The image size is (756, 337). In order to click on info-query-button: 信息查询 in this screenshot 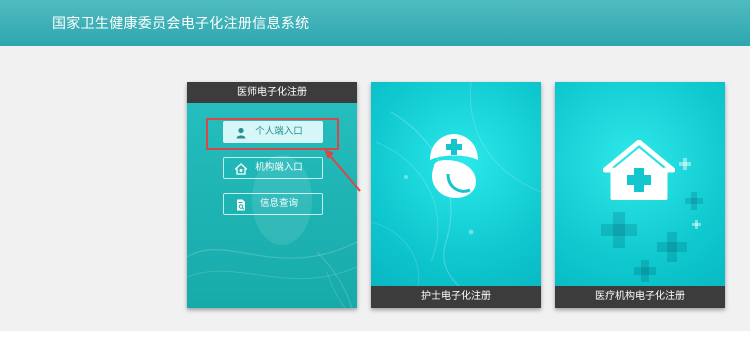, I will do `click(273, 204)`.